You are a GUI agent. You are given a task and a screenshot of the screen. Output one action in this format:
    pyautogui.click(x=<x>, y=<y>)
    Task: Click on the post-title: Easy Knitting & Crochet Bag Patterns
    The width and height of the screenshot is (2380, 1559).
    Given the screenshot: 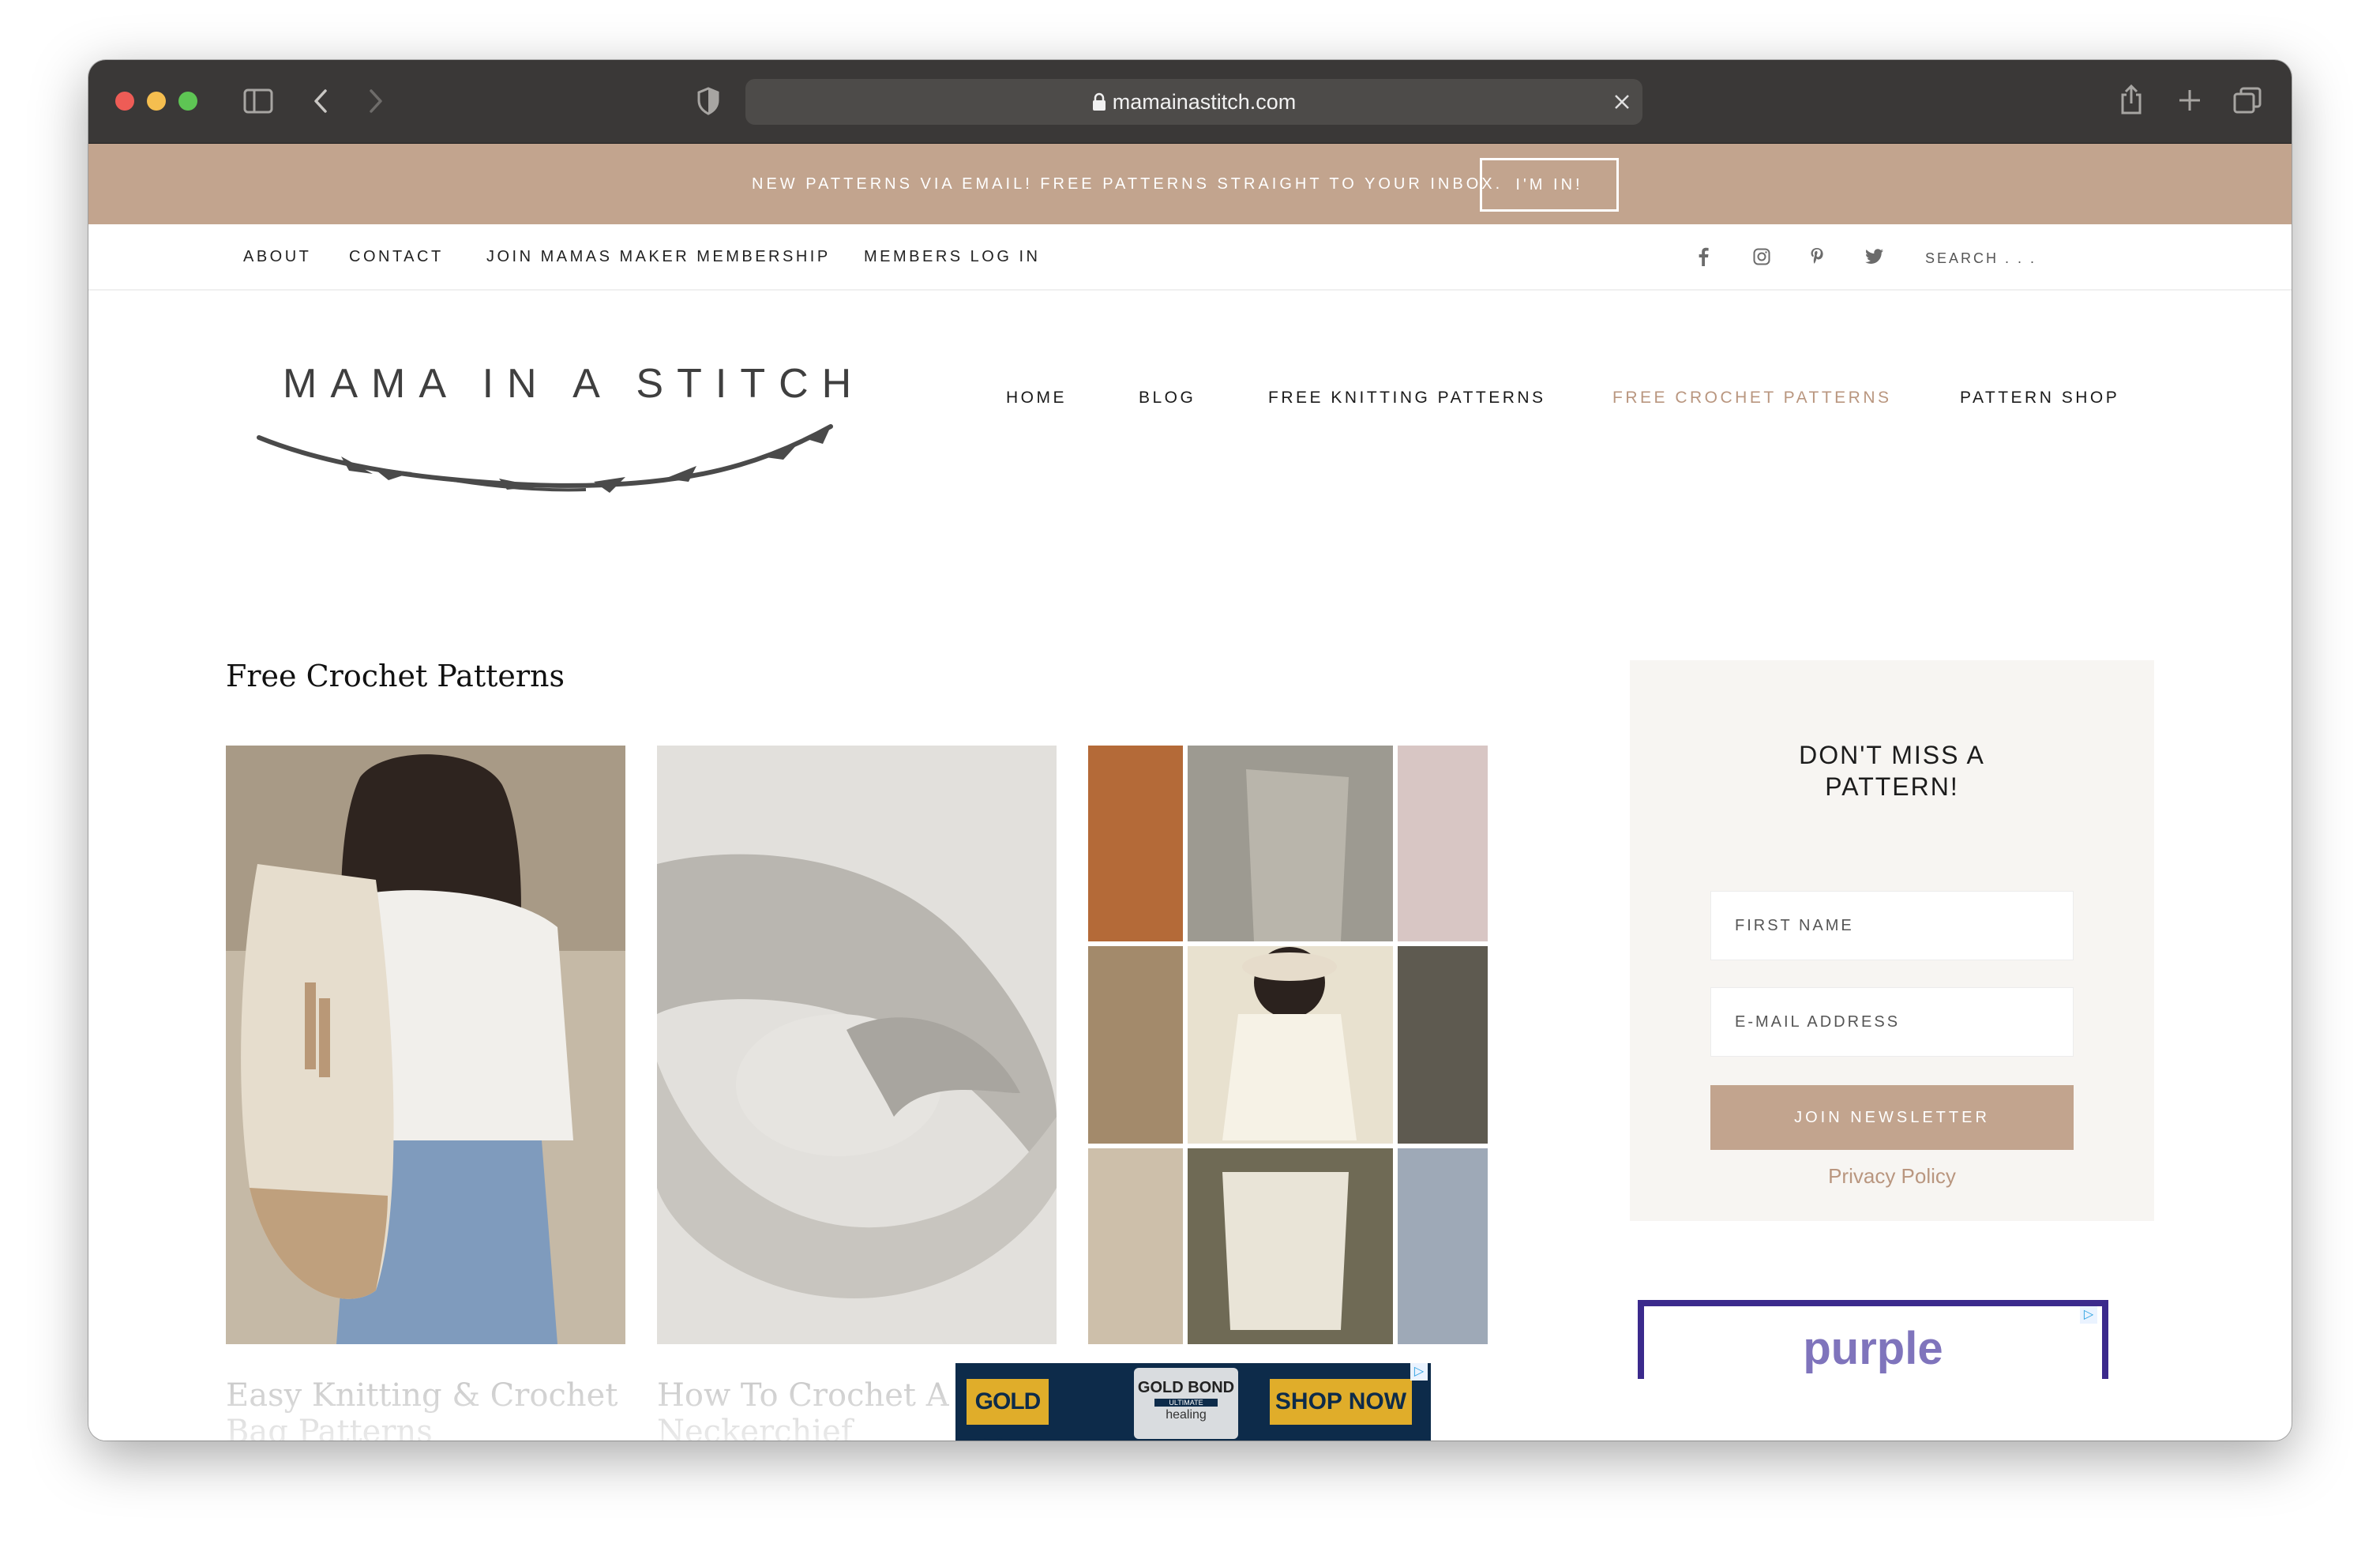 What is the action you would take?
    pyautogui.click(x=425, y=1409)
    